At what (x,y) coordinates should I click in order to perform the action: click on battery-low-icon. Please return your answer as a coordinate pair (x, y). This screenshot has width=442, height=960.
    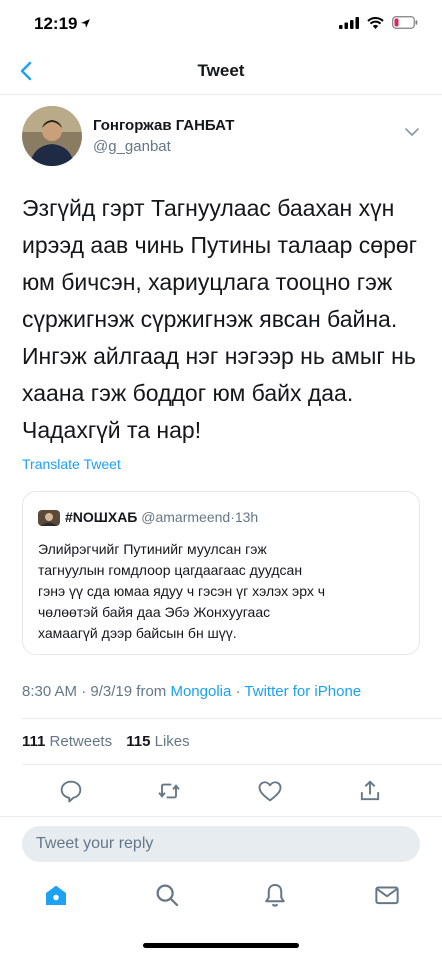
    Looking at the image, I should click on (405, 22).